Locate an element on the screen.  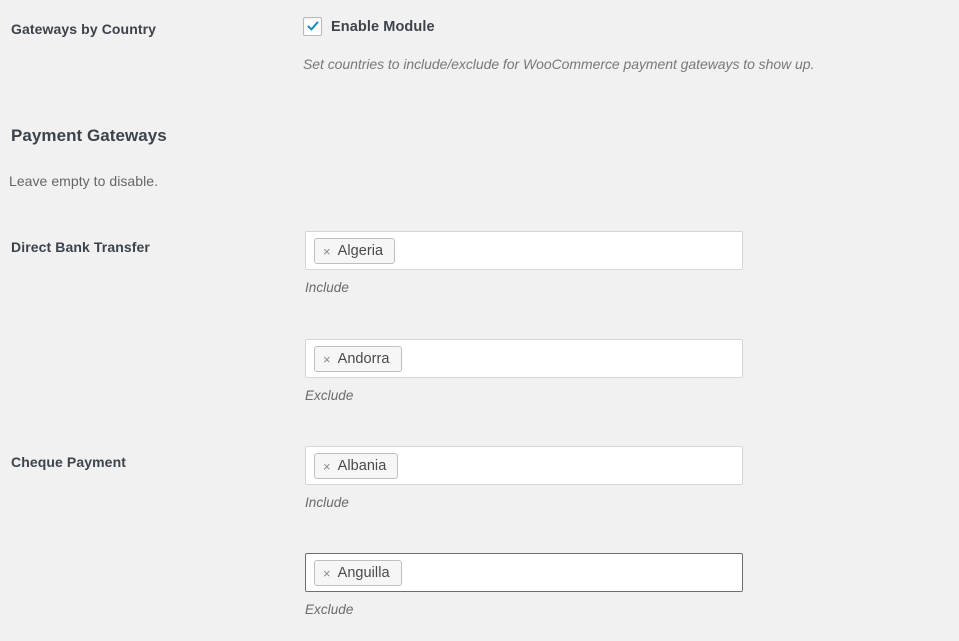
country-tag: × Albania is located at coordinates (356, 466).